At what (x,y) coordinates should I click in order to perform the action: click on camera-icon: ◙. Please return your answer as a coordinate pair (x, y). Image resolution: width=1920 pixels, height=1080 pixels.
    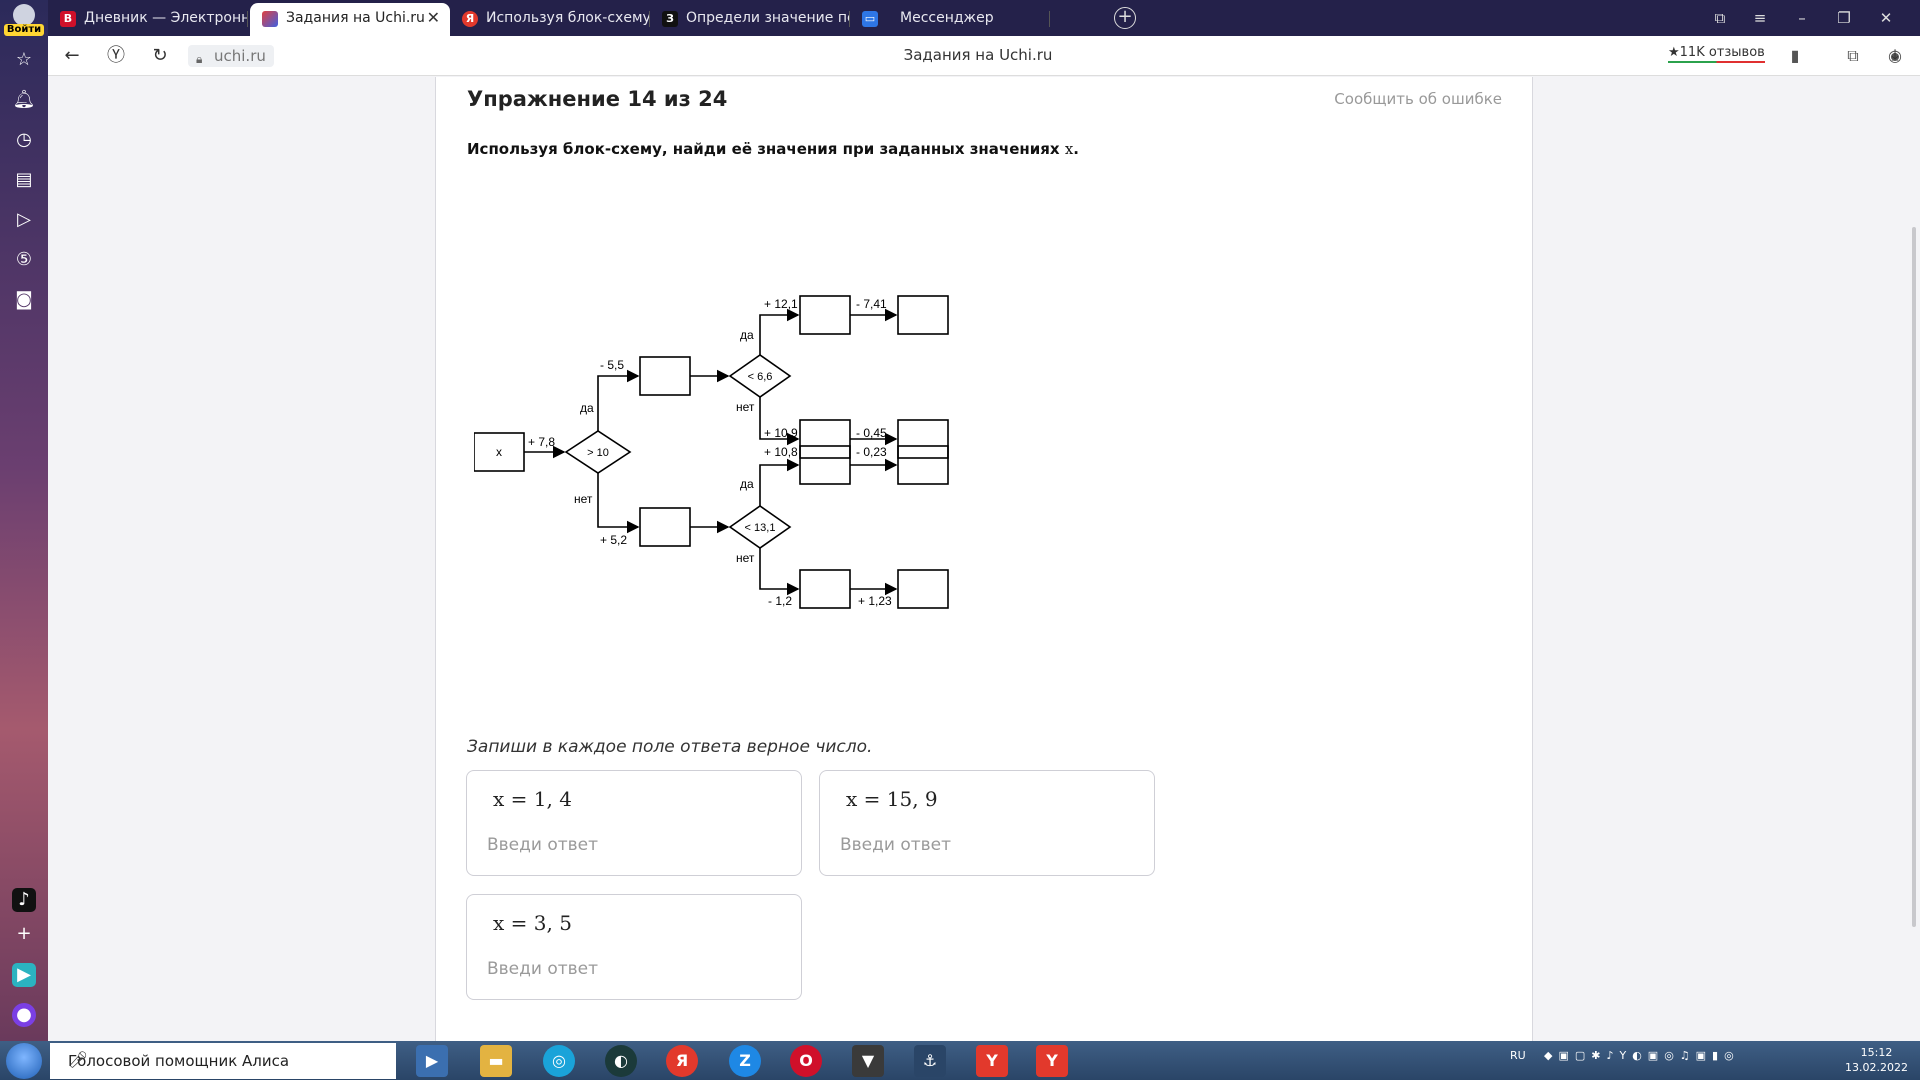
    Looking at the image, I should click on (24, 300).